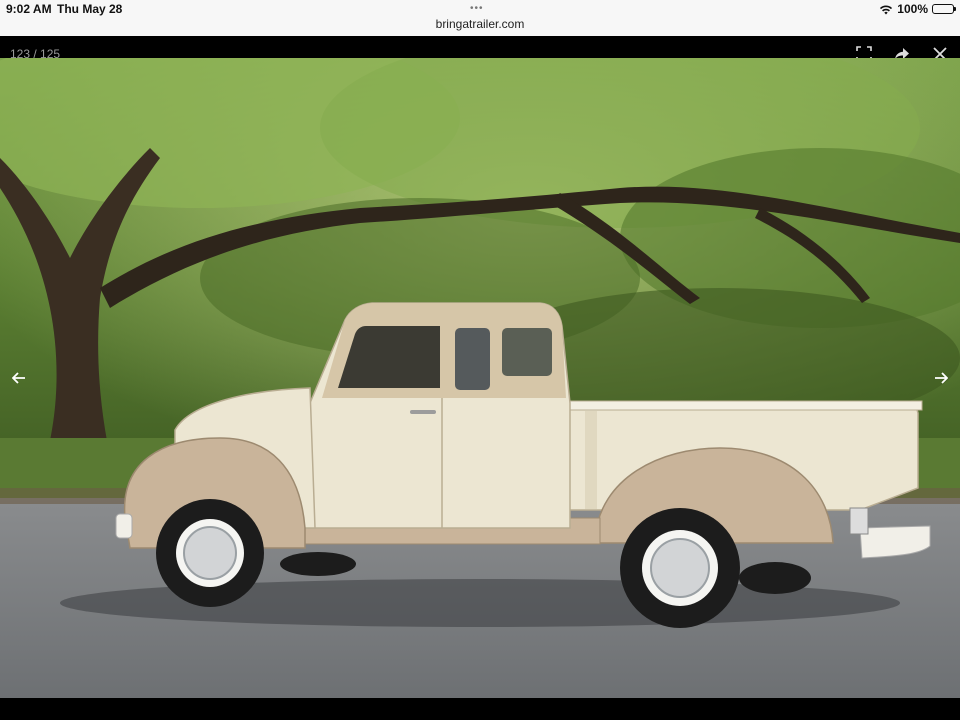  Describe the element at coordinates (912, 9) in the screenshot. I see `battery-percent: 100%` at that location.